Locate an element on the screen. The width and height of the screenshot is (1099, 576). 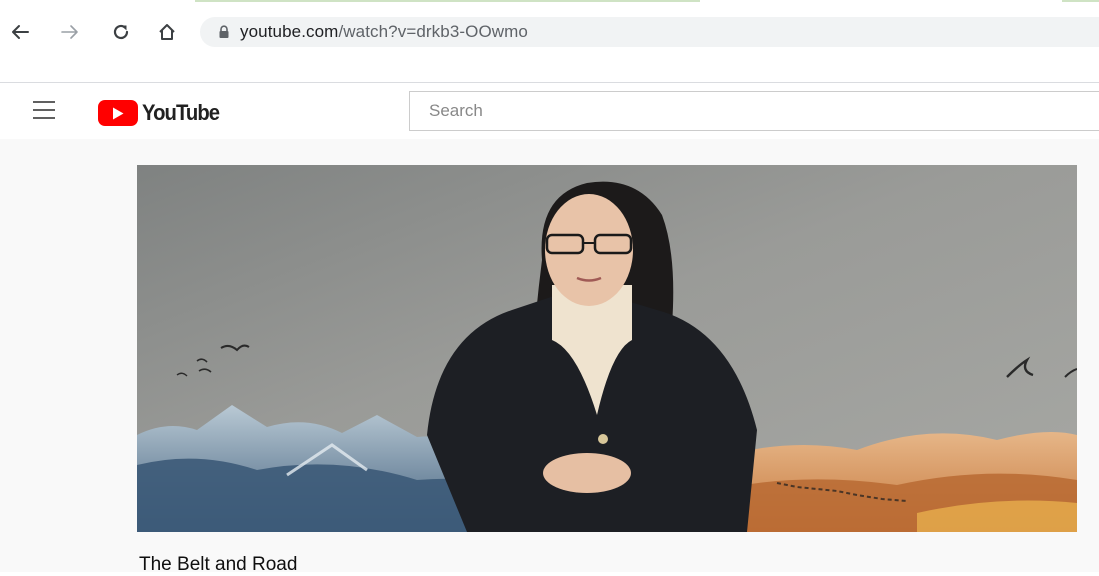
forward-button is located at coordinates (70, 32).